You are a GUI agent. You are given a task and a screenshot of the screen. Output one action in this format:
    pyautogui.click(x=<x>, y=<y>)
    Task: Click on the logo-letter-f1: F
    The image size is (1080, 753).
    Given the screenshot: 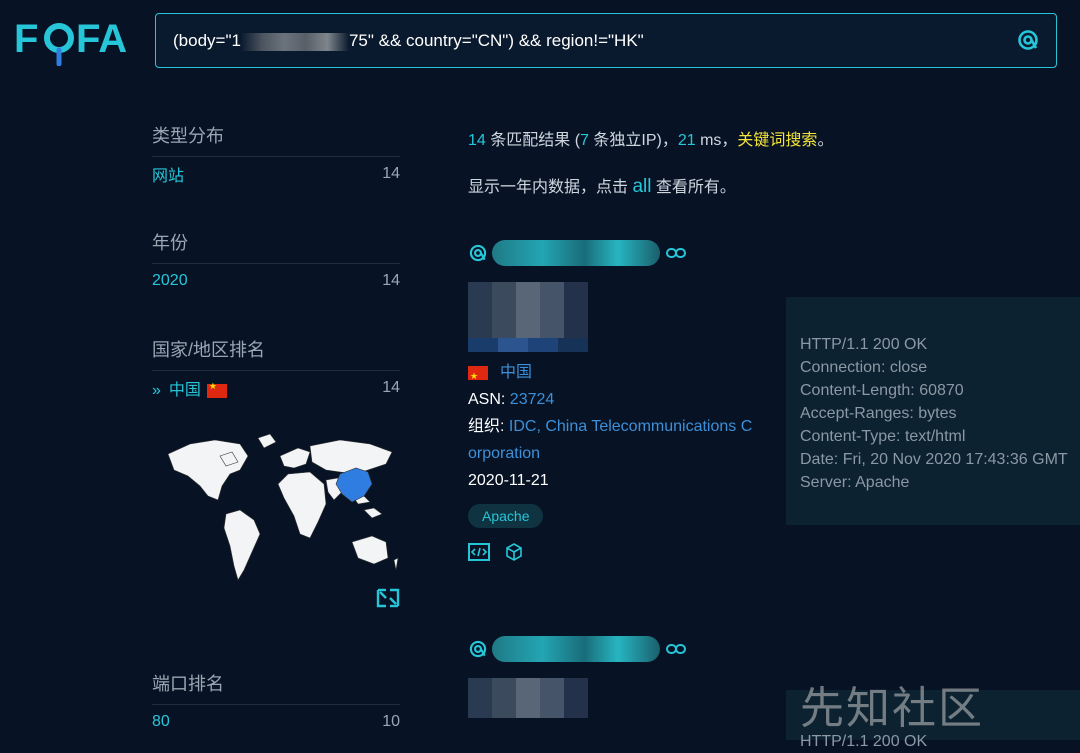 What is the action you would take?
    pyautogui.click(x=26, y=39)
    